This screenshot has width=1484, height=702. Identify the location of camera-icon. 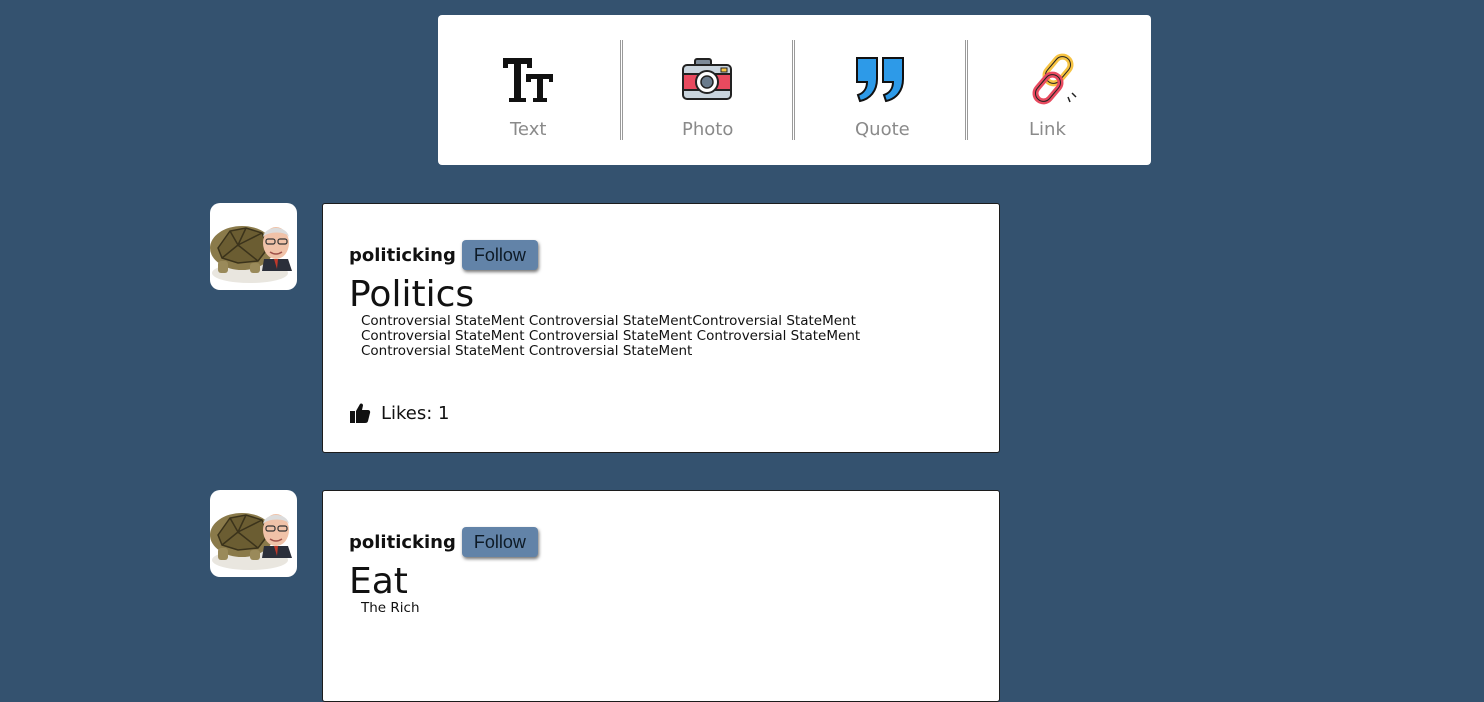
(707, 79).